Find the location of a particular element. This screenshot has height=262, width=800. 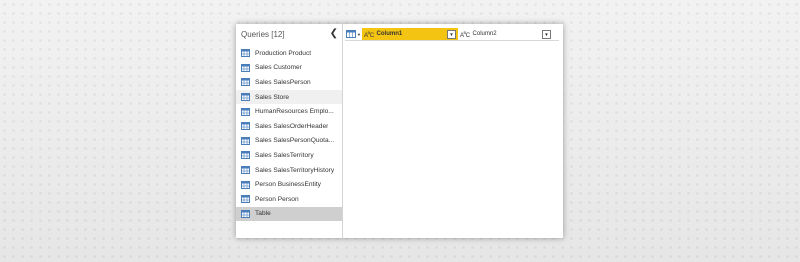

queries-title: Queries [12] is located at coordinates (263, 34).